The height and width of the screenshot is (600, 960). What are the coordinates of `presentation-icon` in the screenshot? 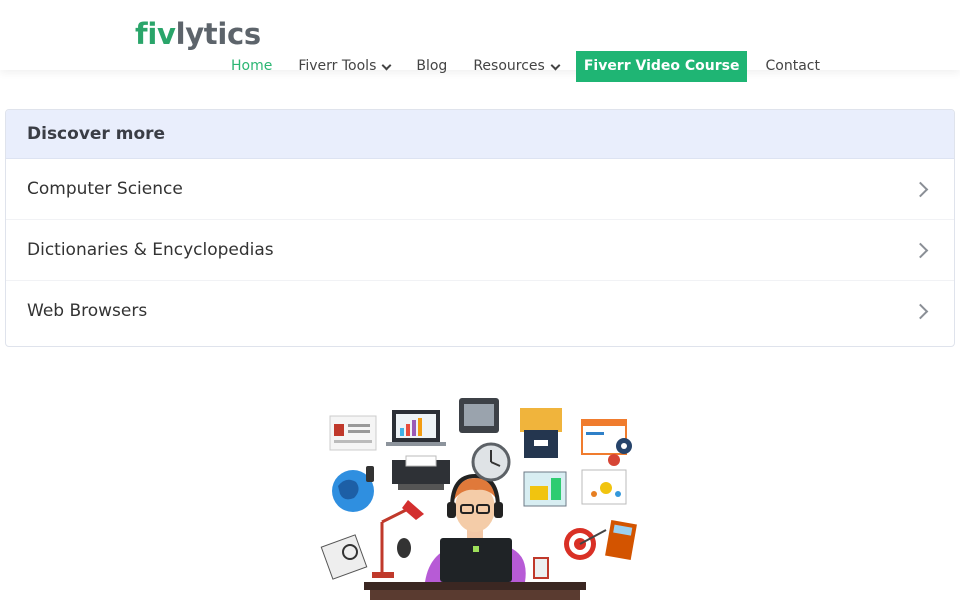 It's located at (604, 487).